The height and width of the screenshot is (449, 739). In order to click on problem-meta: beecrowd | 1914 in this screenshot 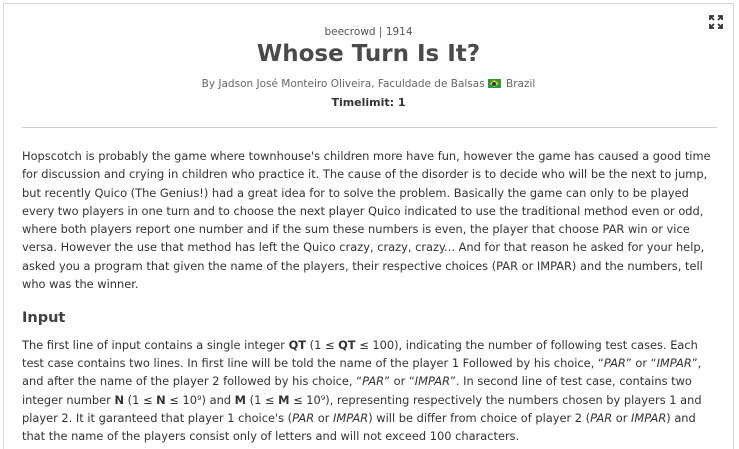, I will do `click(368, 32)`.